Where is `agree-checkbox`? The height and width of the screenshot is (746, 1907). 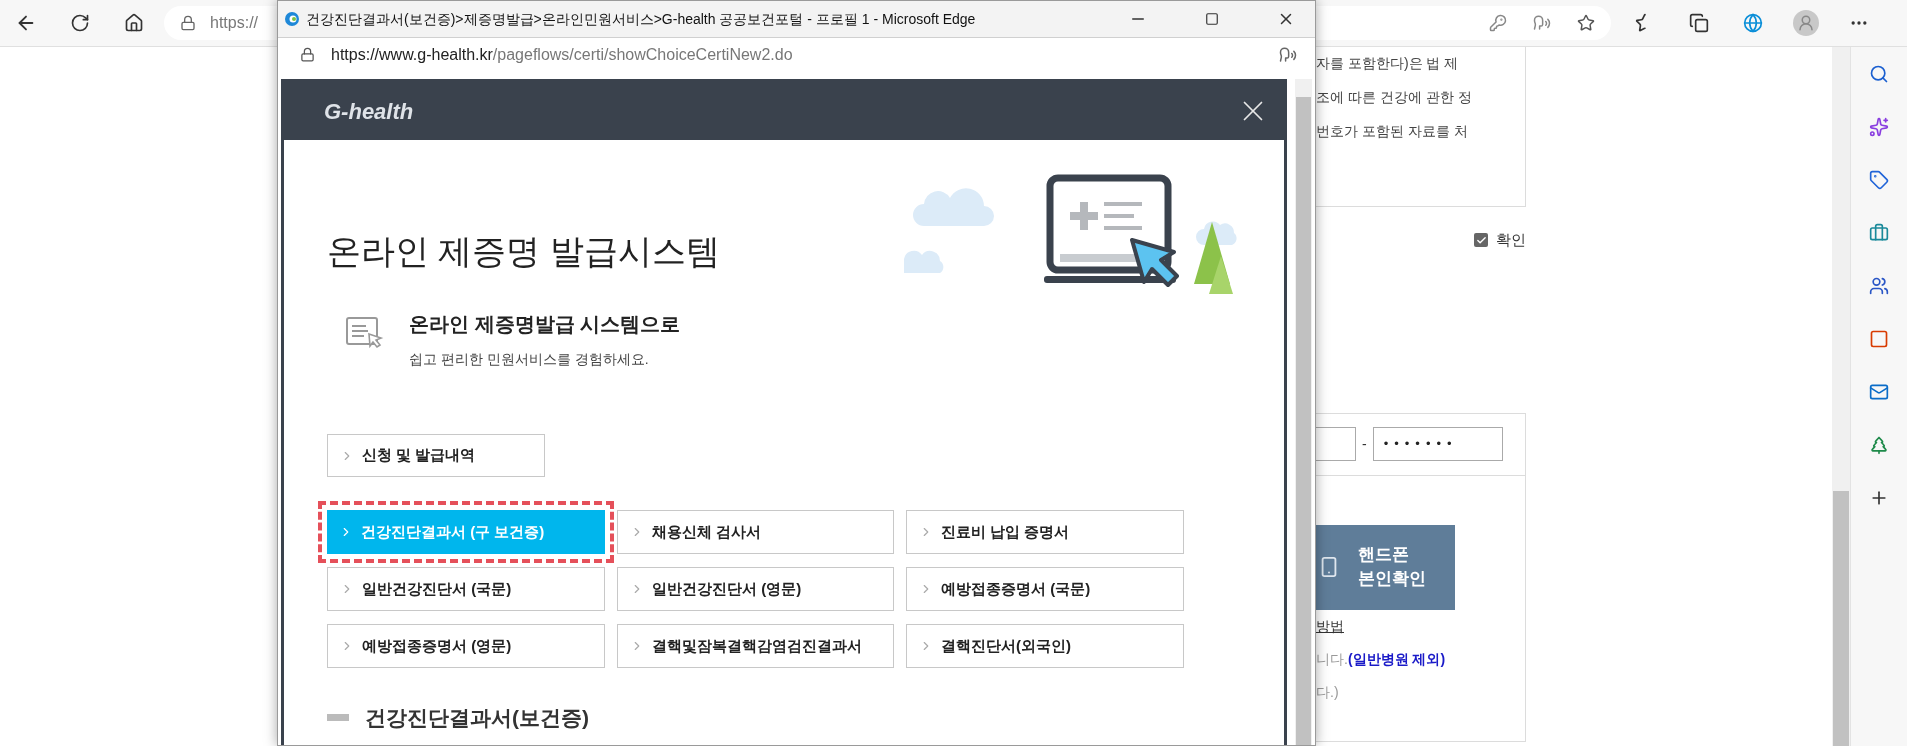 agree-checkbox is located at coordinates (1481, 240).